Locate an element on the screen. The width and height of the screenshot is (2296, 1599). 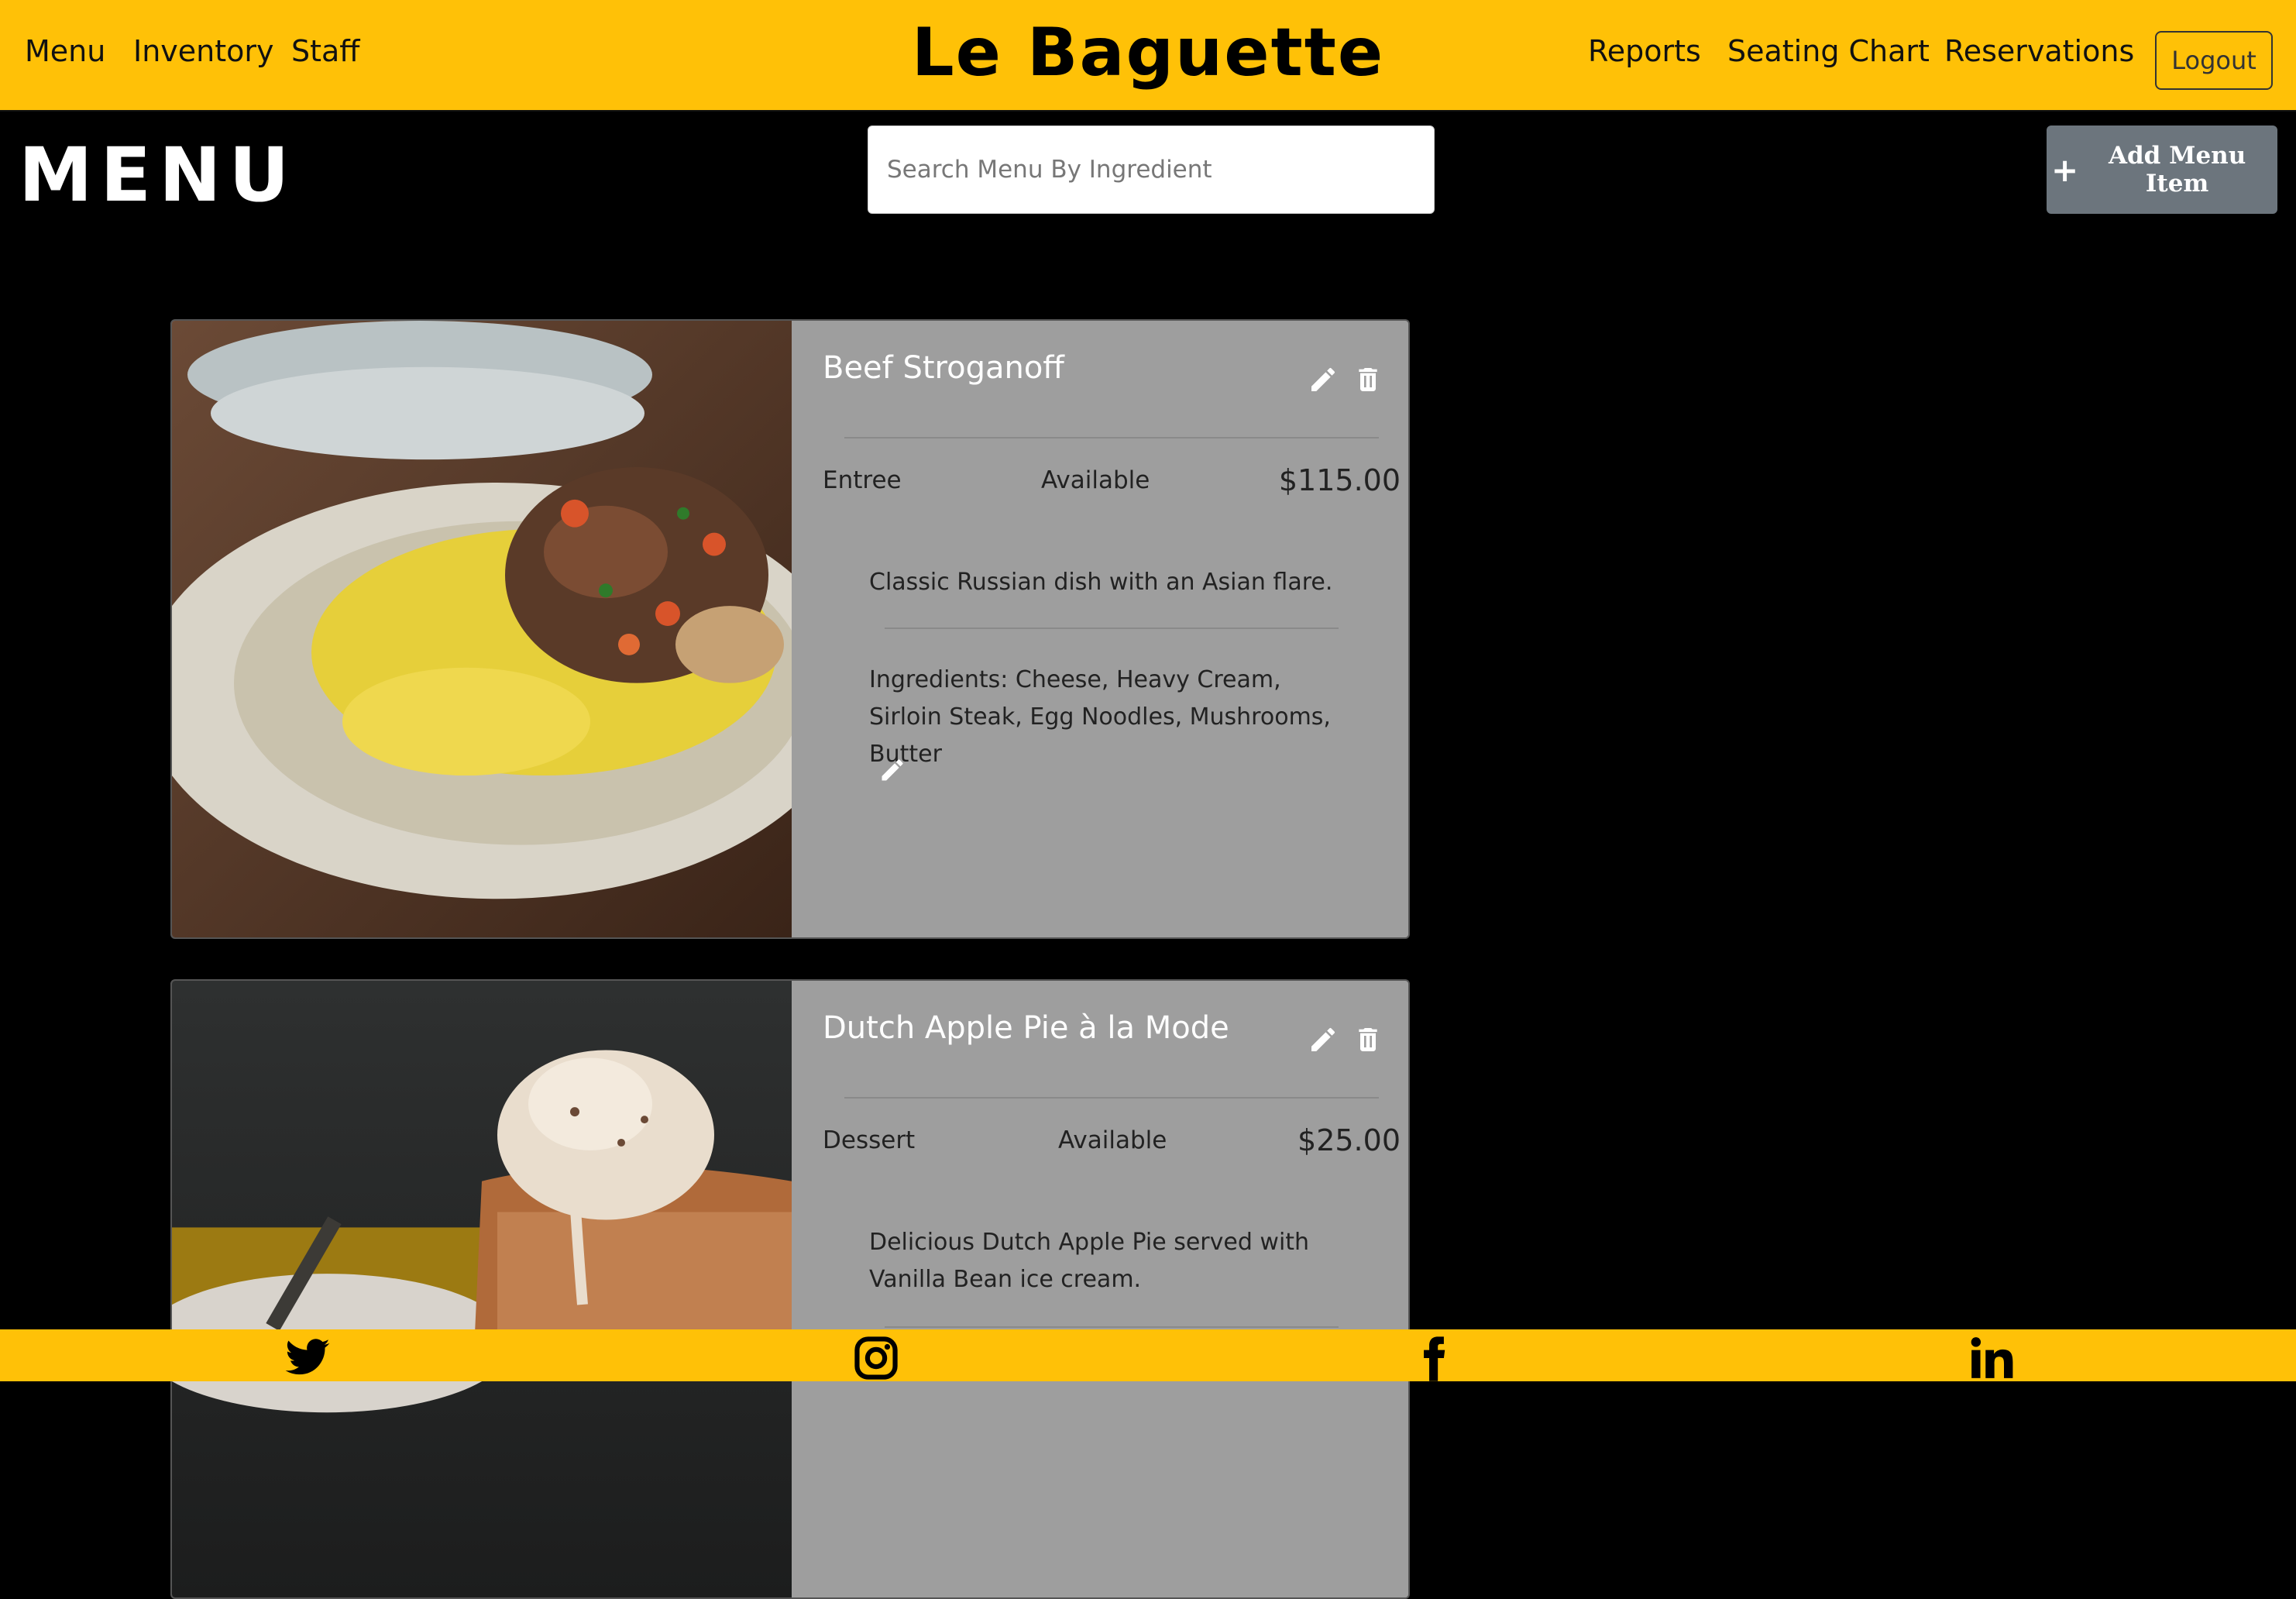
twitter-icon is located at coordinates (307, 1357).